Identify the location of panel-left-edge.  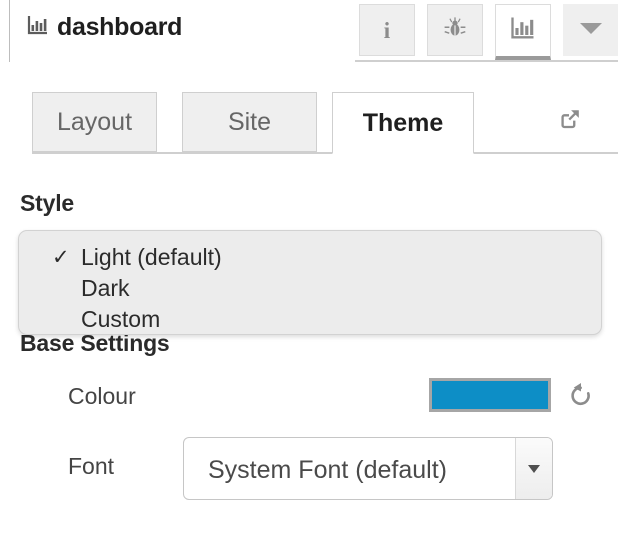
(9, 31).